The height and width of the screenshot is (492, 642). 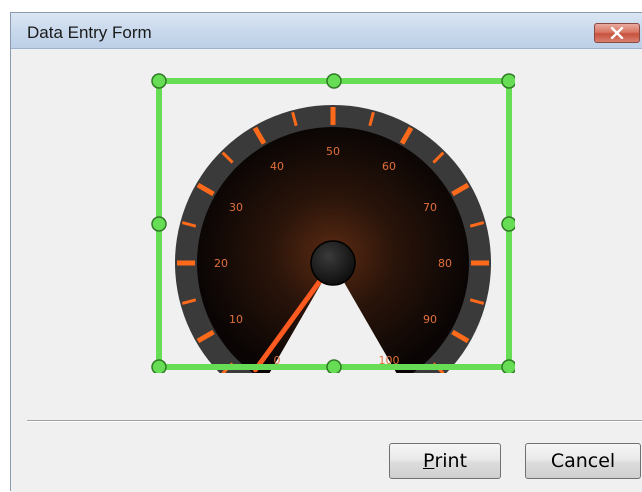 What do you see at coordinates (236, 319) in the screenshot?
I see `scale-label: 10` at bounding box center [236, 319].